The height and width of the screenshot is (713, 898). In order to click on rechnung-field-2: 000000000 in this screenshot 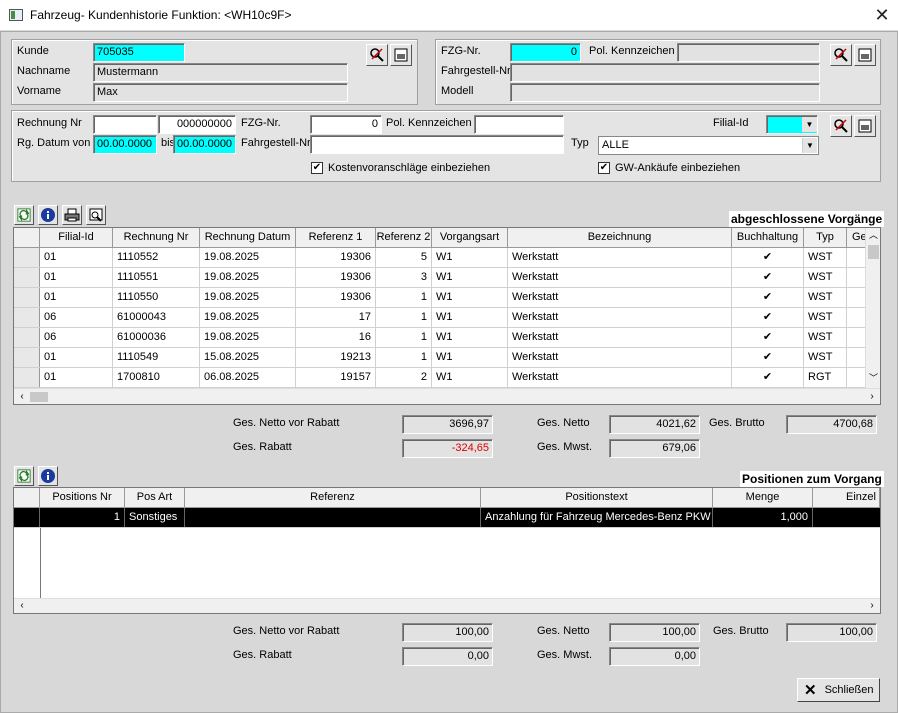, I will do `click(197, 124)`.